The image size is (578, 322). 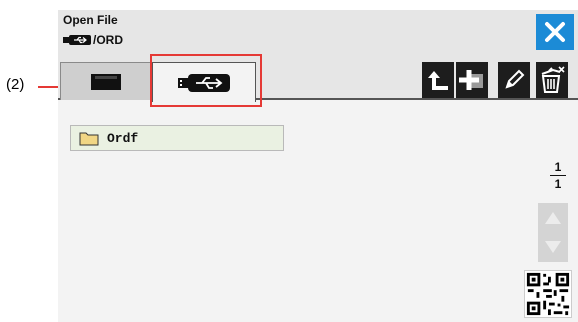 I want to click on pencil-icon, so click(x=515, y=79).